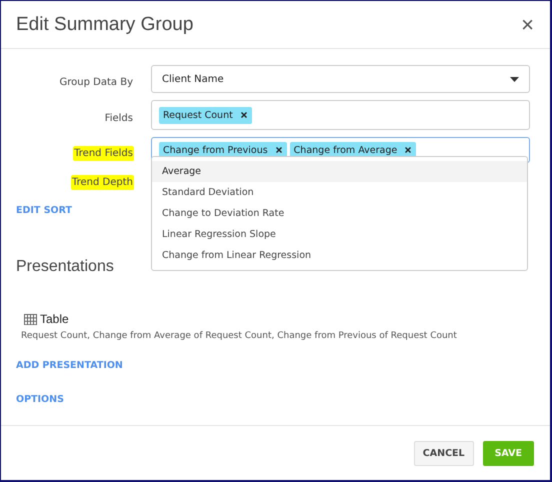  Describe the element at coordinates (527, 25) in the screenshot. I see `close-button: ×` at that location.